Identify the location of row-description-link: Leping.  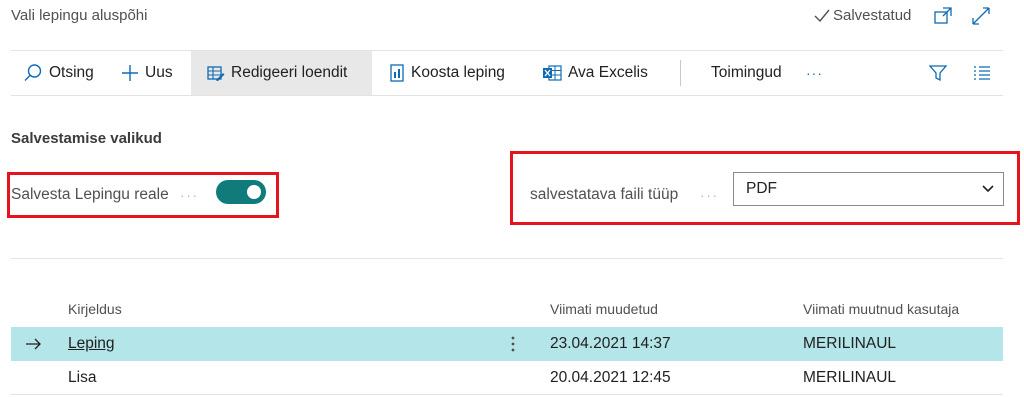
(91, 344).